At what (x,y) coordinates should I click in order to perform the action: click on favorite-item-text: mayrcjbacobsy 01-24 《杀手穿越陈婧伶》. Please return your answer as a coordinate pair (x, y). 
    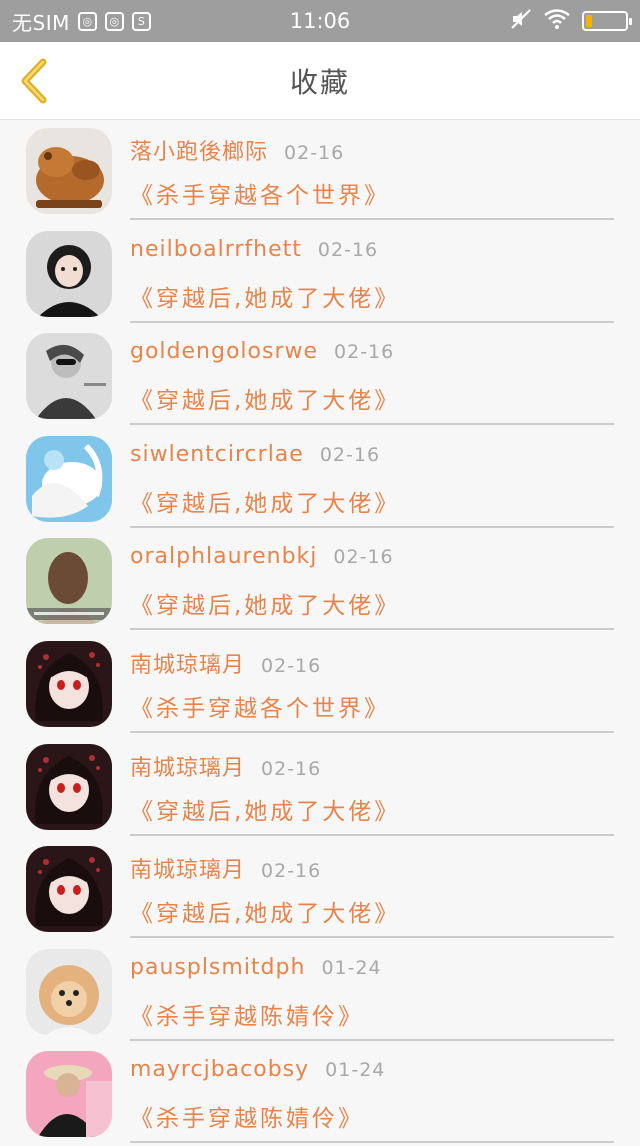
    Looking at the image, I should click on (372, 1100).